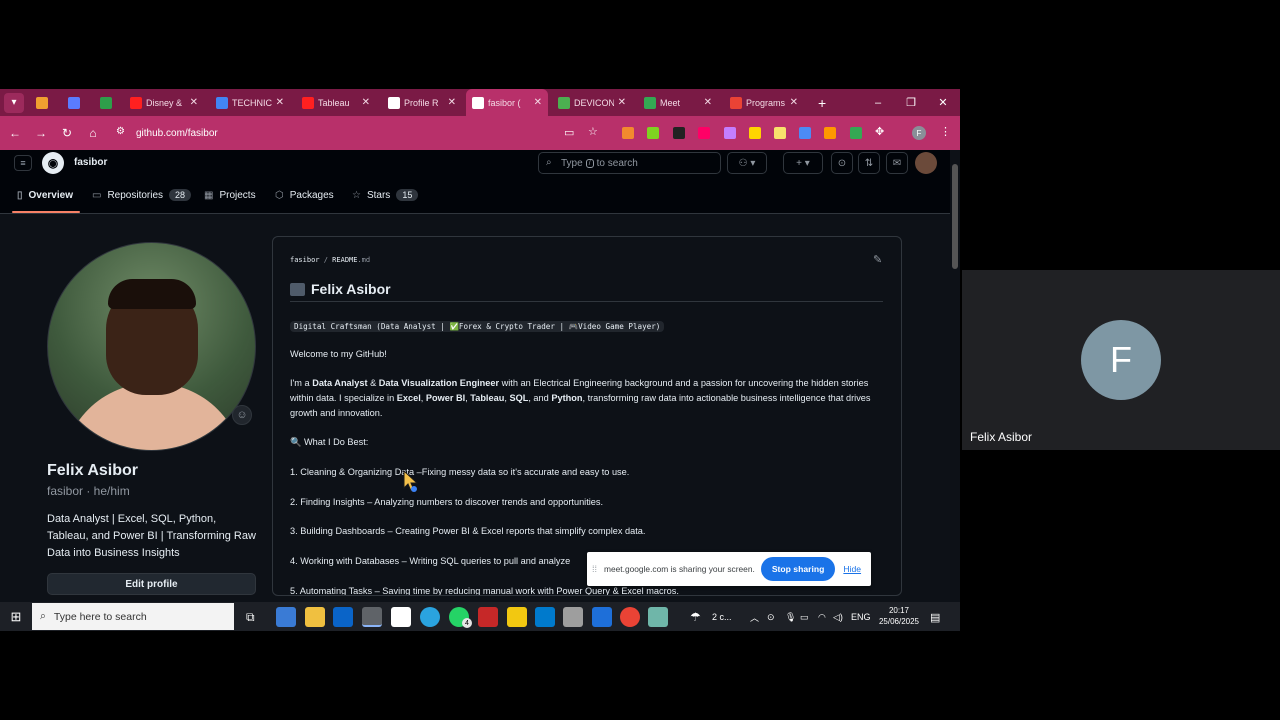 The image size is (1280, 720). Describe the element at coordinates (935, 617) in the screenshot. I see `notifications-icon: ▤` at that location.